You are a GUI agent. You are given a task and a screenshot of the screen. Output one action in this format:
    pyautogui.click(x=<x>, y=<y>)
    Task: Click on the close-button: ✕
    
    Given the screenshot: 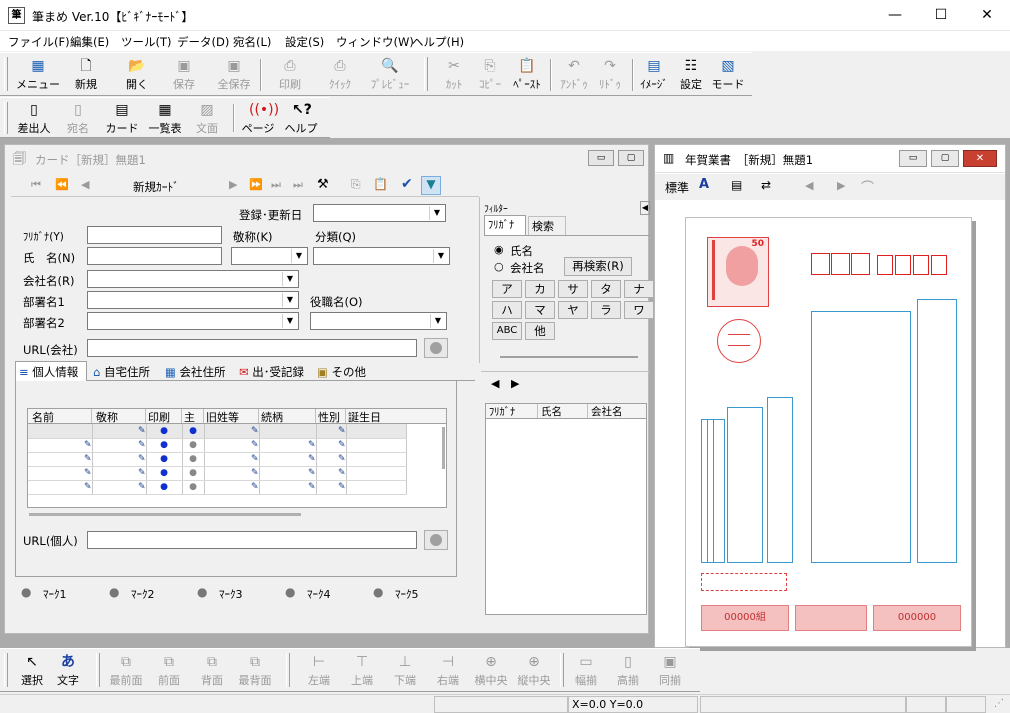 What is the action you would take?
    pyautogui.click(x=987, y=15)
    